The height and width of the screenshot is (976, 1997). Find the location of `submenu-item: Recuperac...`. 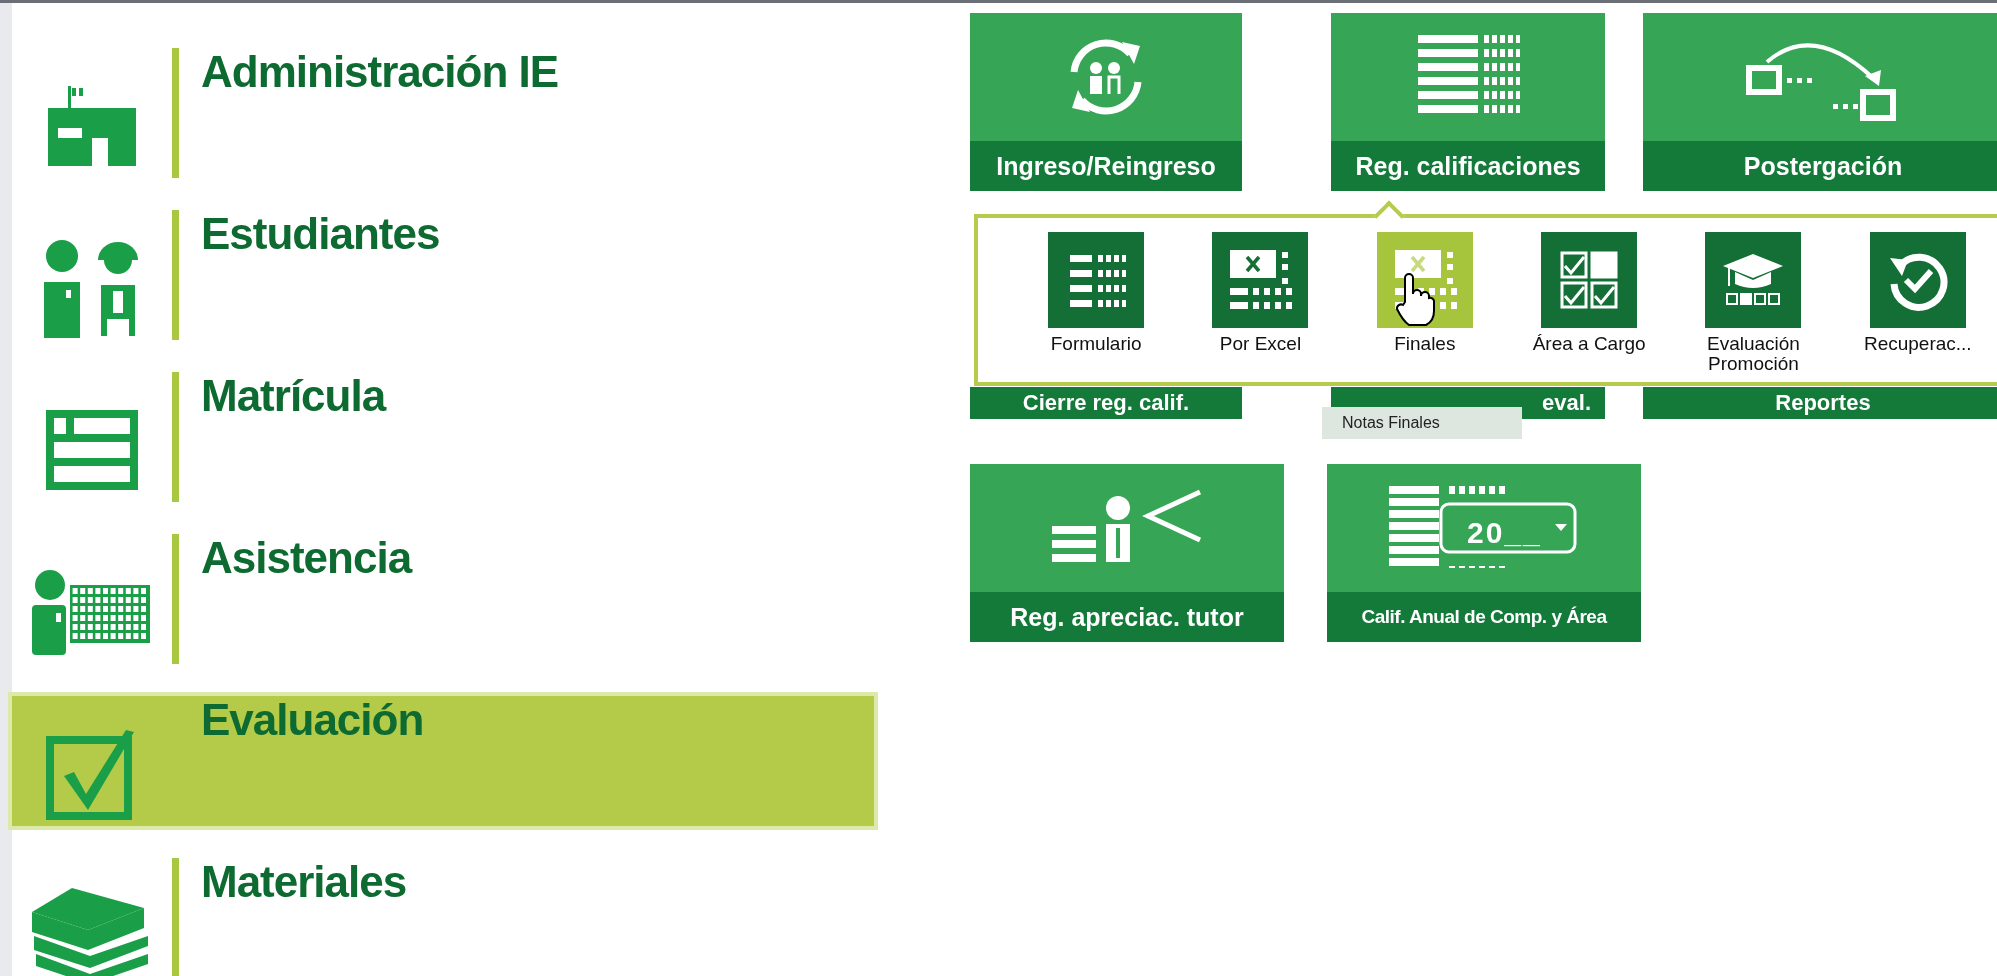

submenu-item: Recuperac... is located at coordinates (1916, 307).